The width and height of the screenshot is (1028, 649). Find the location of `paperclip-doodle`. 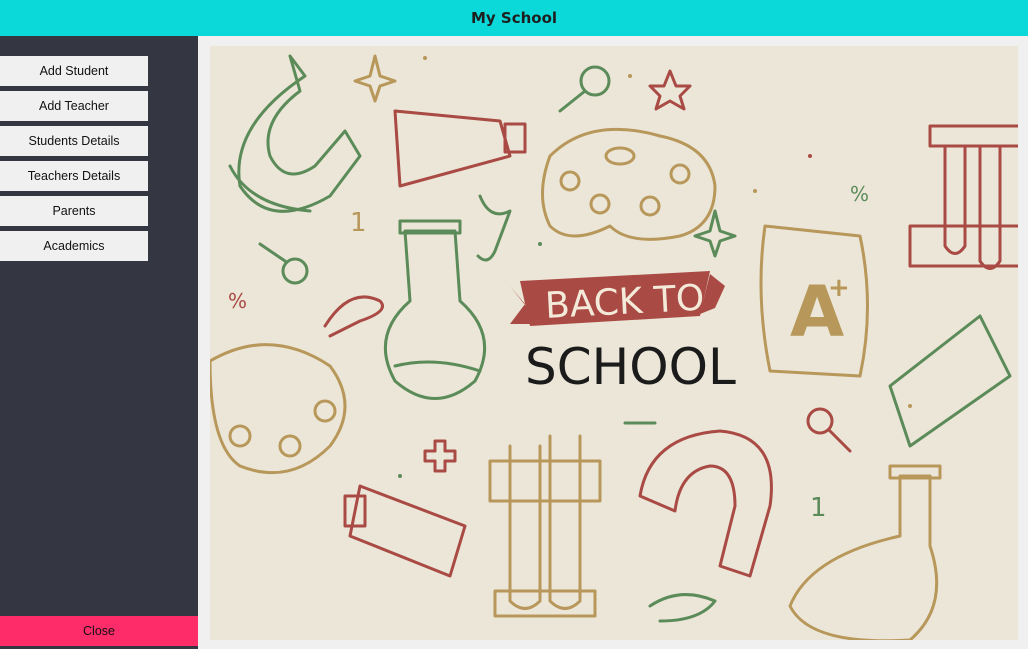

paperclip-doodle is located at coordinates (494, 228).